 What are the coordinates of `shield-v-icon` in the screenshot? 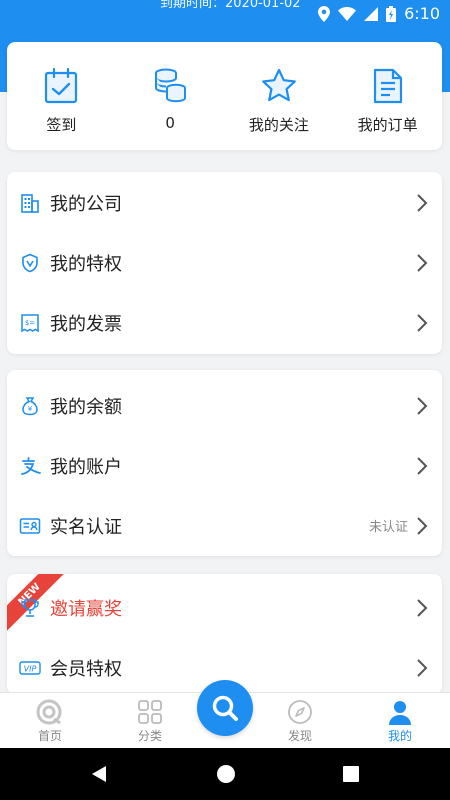 It's located at (30, 263).